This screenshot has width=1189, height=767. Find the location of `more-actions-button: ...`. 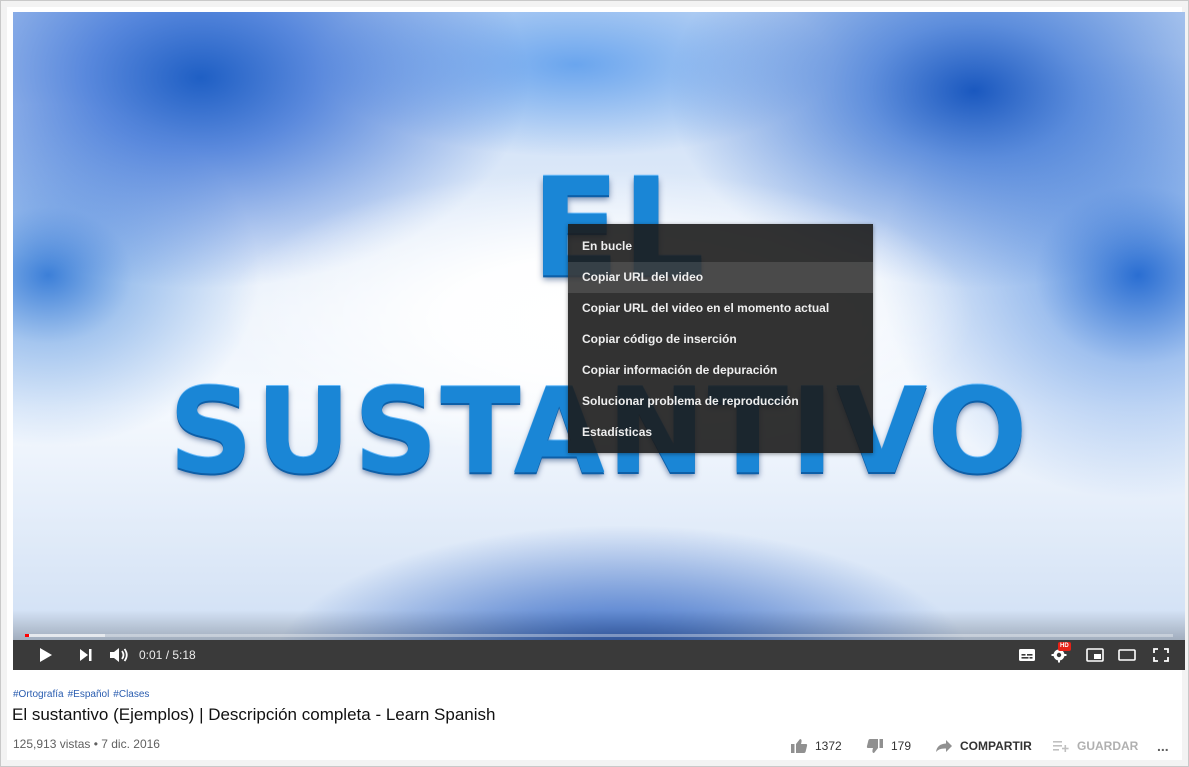

more-actions-button: ... is located at coordinates (1163, 746).